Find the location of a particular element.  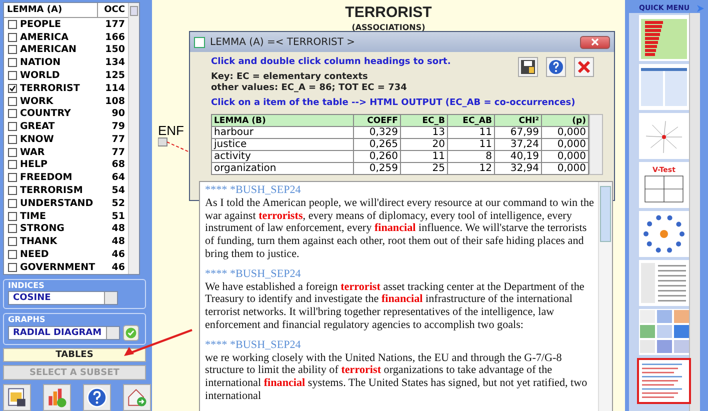

lemma-label: TERRORIST is located at coordinates (50, 88).